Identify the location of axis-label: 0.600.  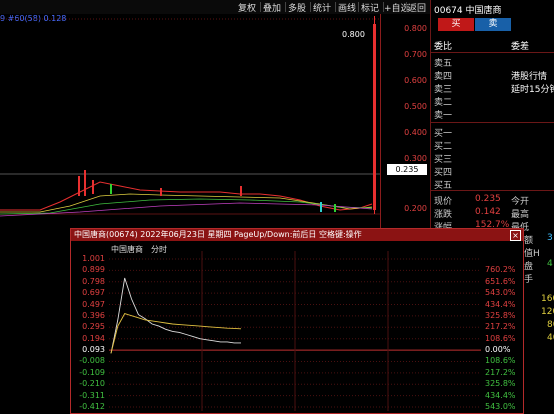
(415, 80).